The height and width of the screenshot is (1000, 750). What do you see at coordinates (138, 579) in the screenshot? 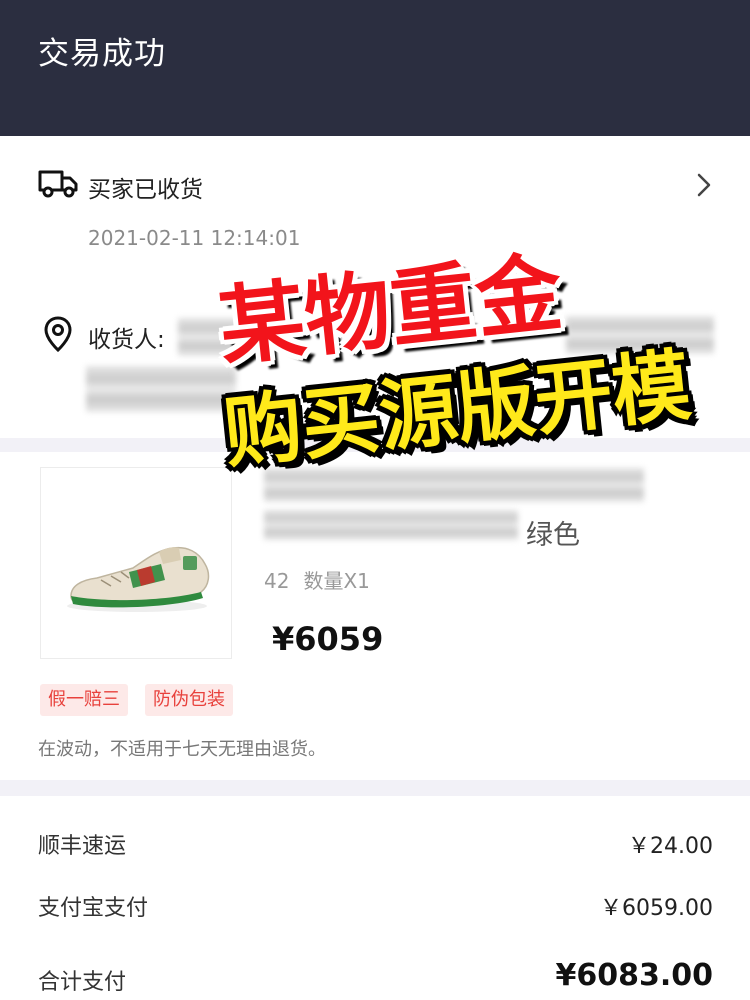
I see `sneaker-image` at bounding box center [138, 579].